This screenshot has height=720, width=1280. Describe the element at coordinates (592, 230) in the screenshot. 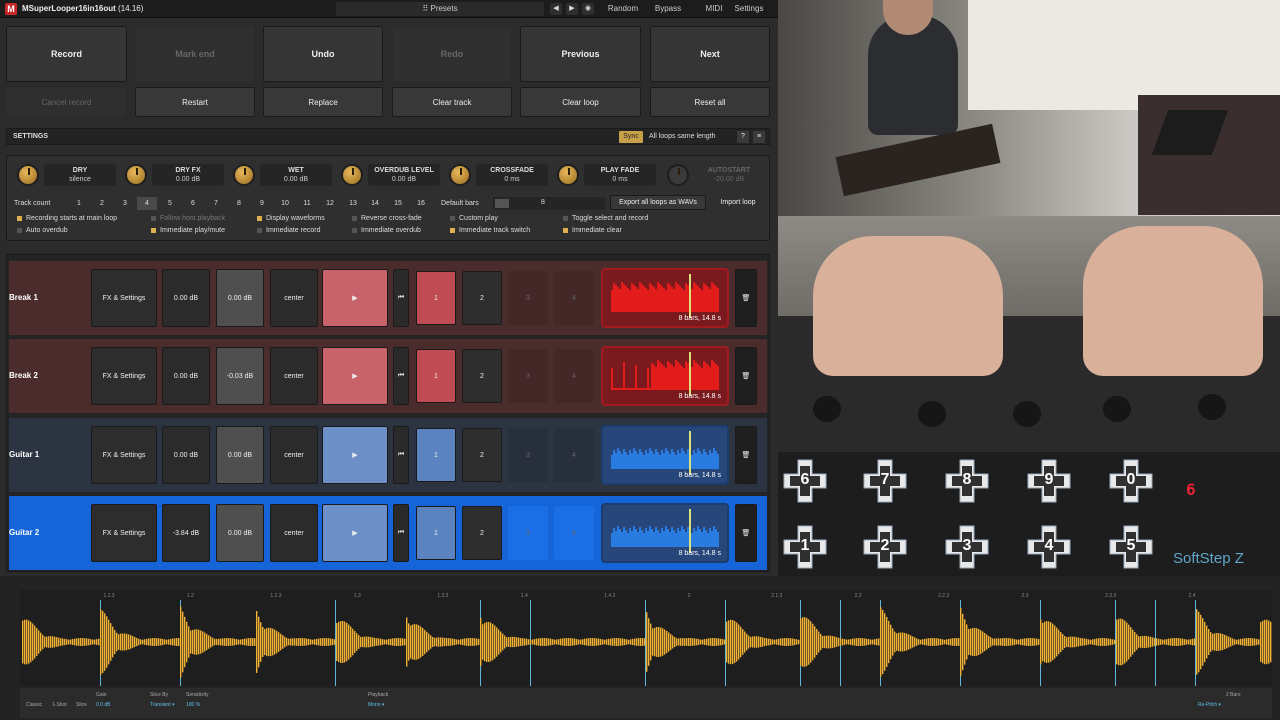

I see `opt-immediate-clear: Immediate clear` at that location.